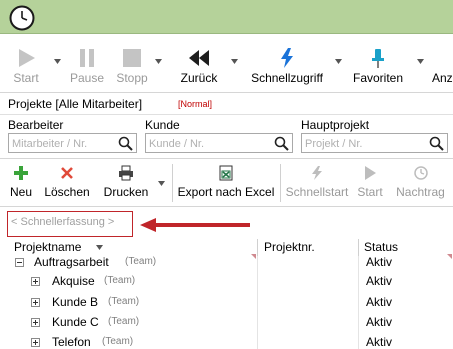  I want to click on export-excel-label: Export nach Excel, so click(226, 192).